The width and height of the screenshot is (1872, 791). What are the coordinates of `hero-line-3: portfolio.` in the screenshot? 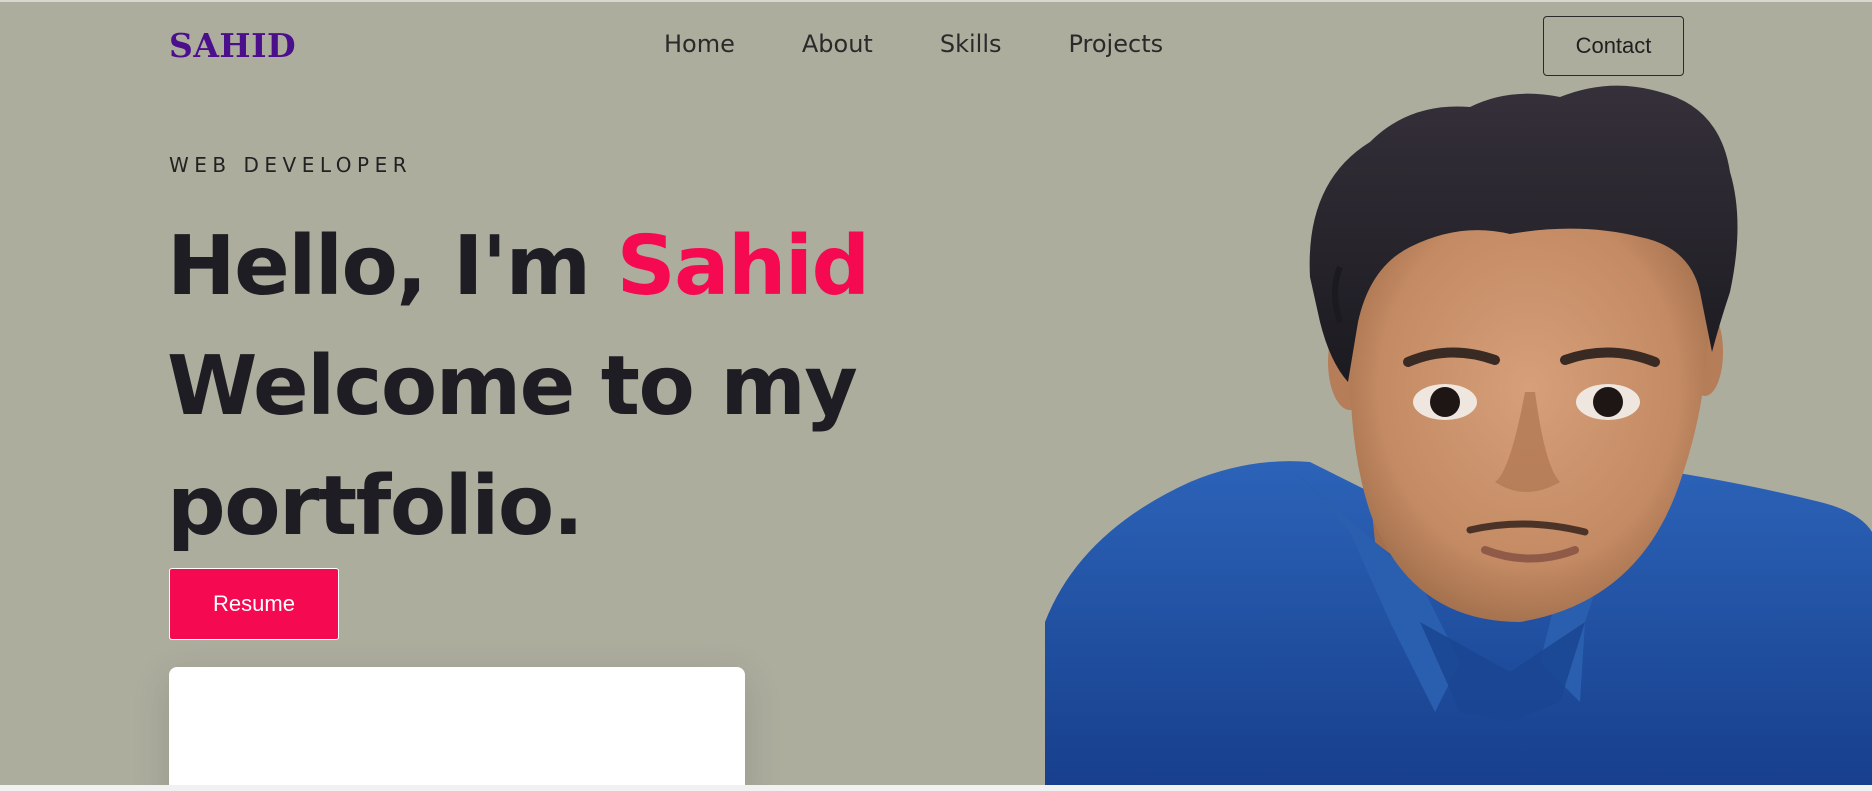 It's located at (375, 506).